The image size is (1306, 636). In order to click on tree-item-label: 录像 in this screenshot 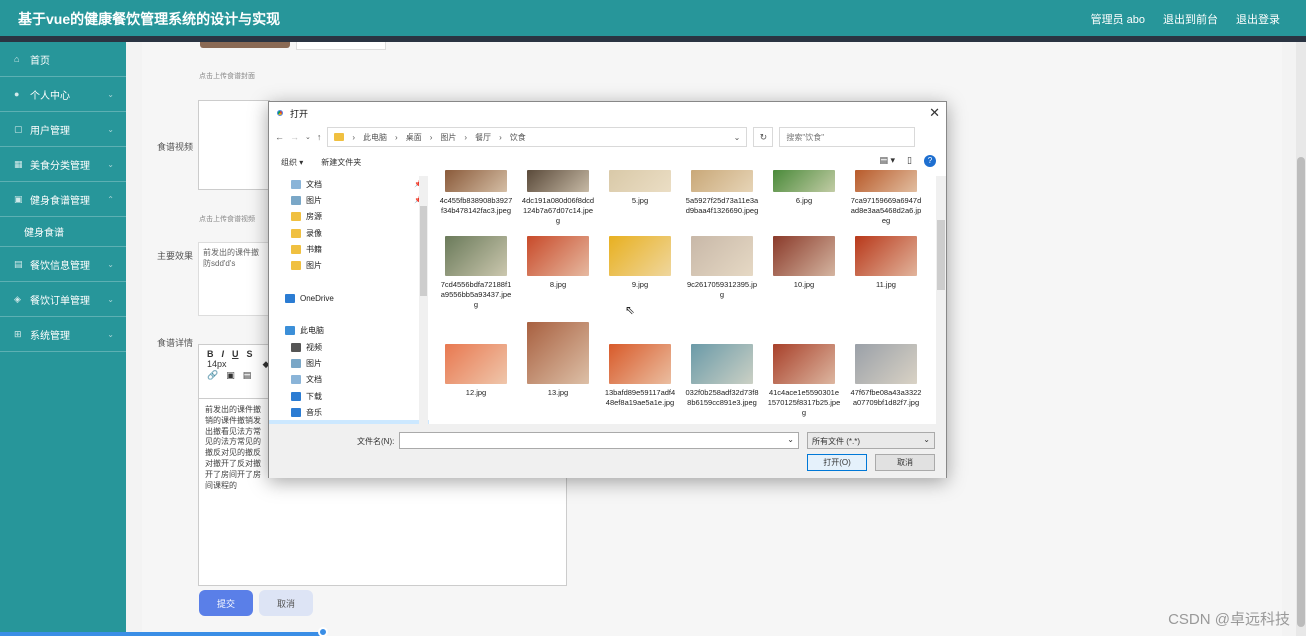, I will do `click(314, 233)`.